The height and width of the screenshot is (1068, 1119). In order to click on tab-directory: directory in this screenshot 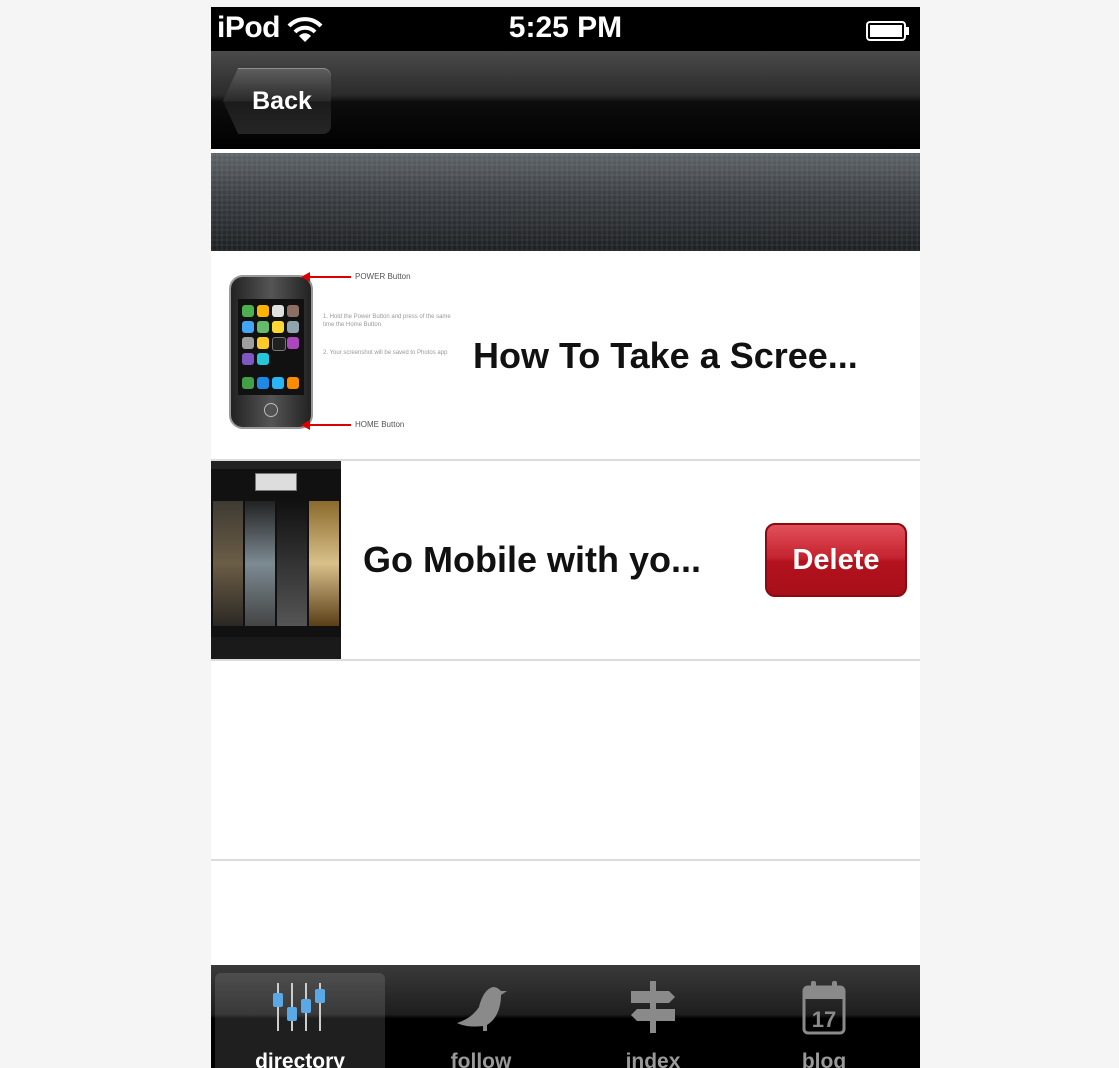, I will do `click(300, 1020)`.